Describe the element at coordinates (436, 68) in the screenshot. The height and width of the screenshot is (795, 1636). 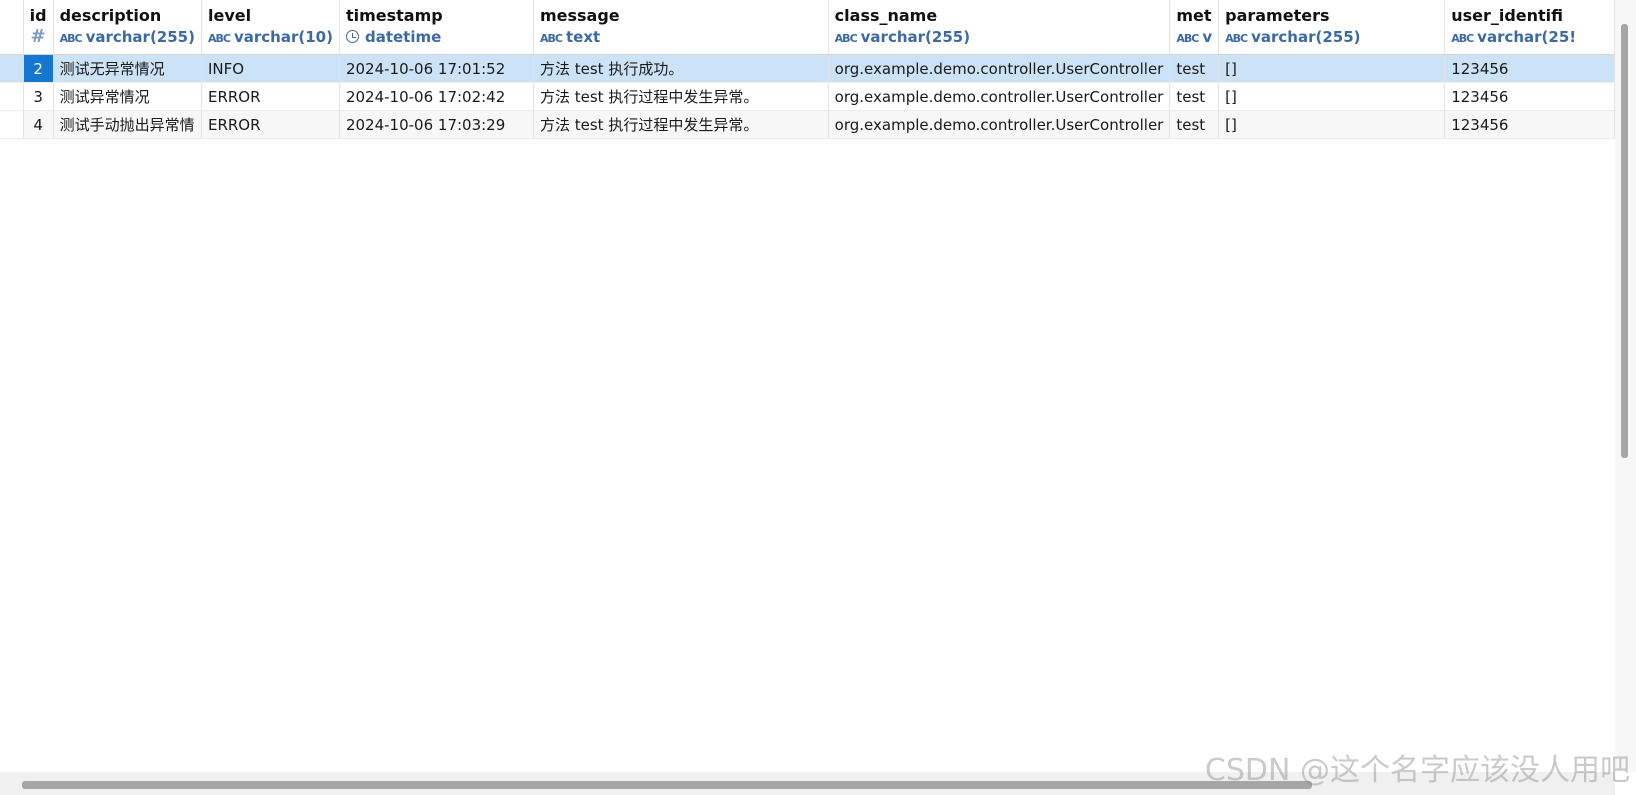
I see `cell-timestamp: 2024-10-06 17:01:52` at that location.